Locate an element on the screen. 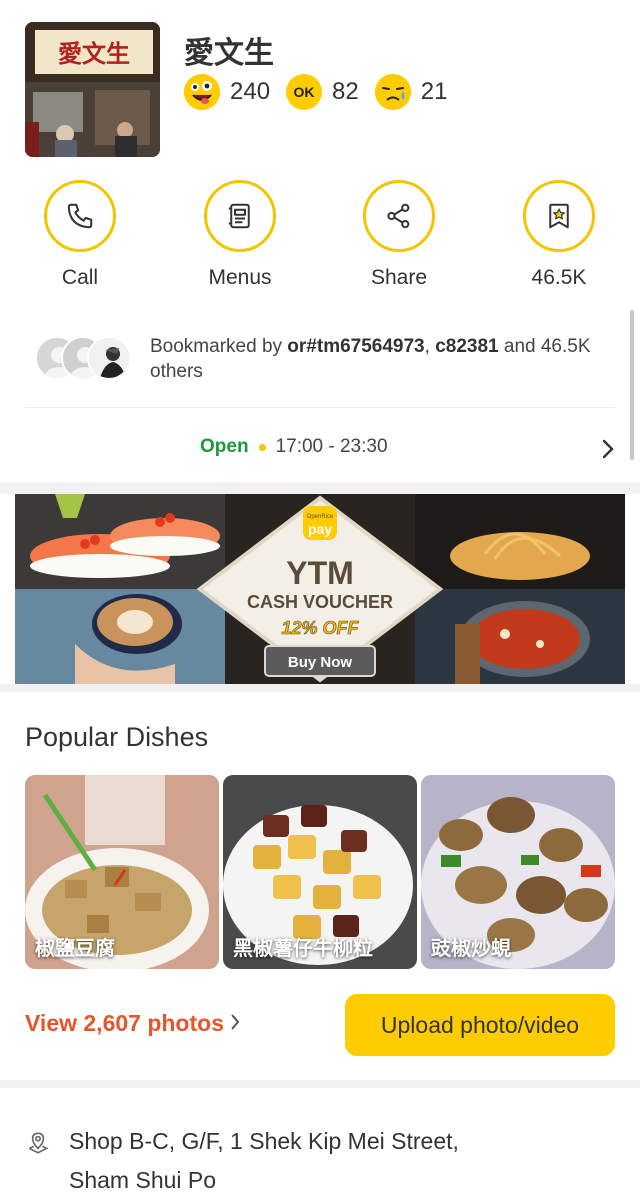  popular-dishes-title: Popular Dishes is located at coordinates (117, 737).